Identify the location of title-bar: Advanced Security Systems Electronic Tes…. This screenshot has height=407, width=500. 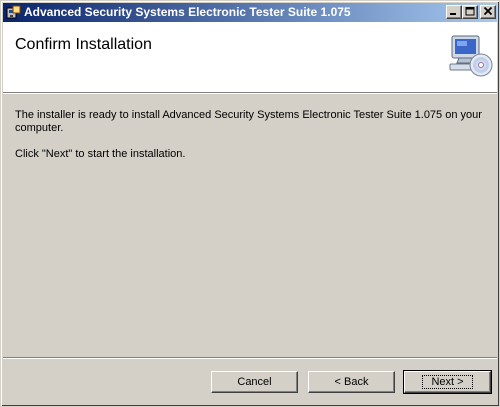
(250, 12).